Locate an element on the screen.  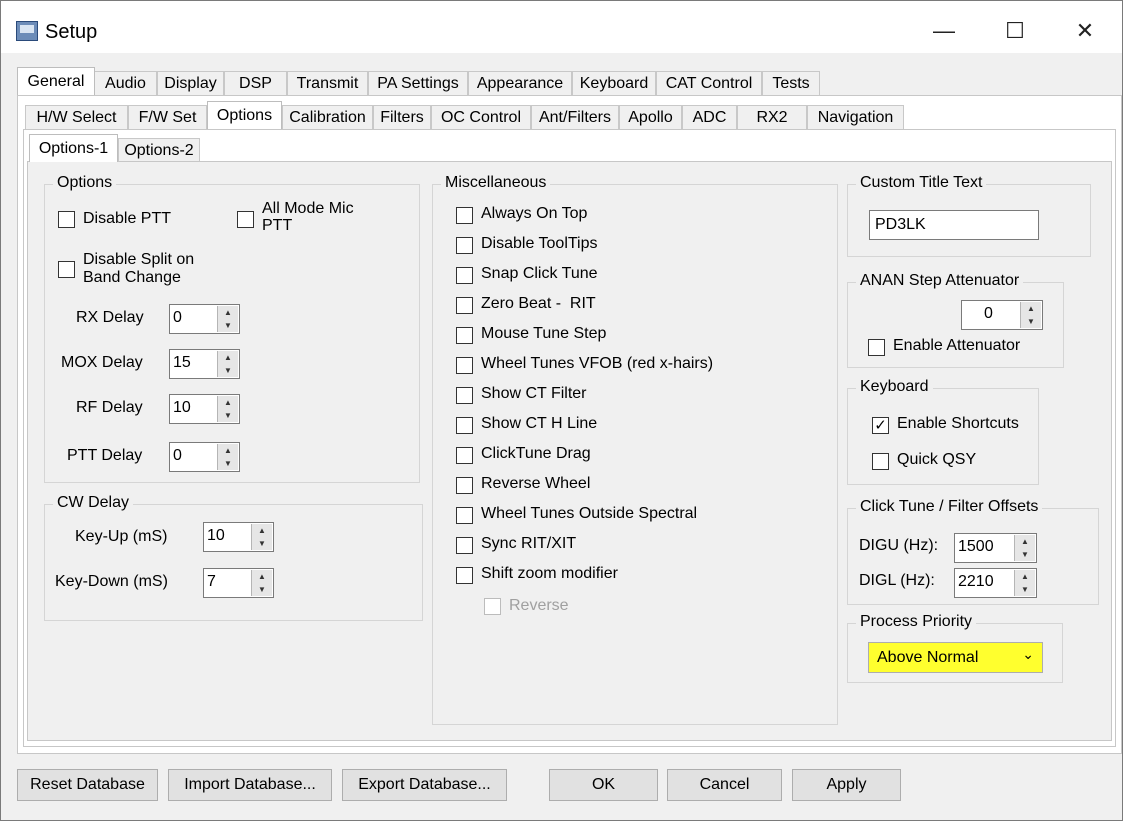
tab-hw-select: H/W Select is located at coordinates (76, 117).